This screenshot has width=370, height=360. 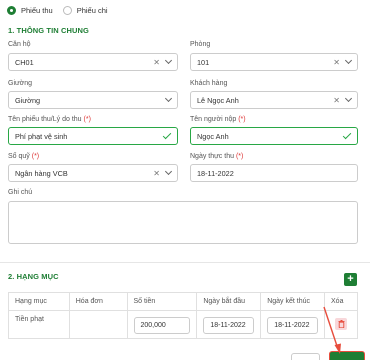 I want to click on end-date-cell: 18-11-2022, so click(x=293, y=324).